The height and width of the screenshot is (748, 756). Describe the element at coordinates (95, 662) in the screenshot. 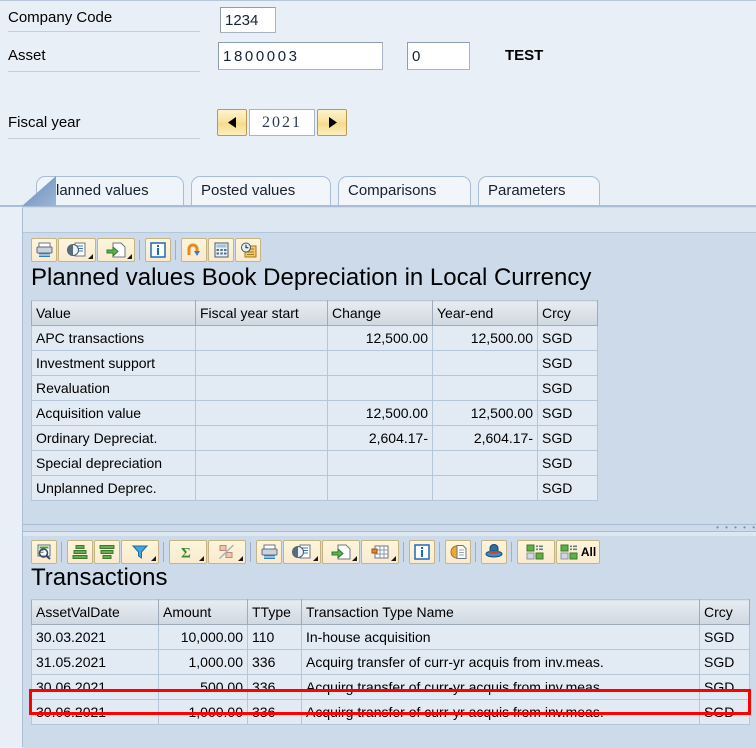

I see `cell-assetvaldate: 31.05.2021` at that location.